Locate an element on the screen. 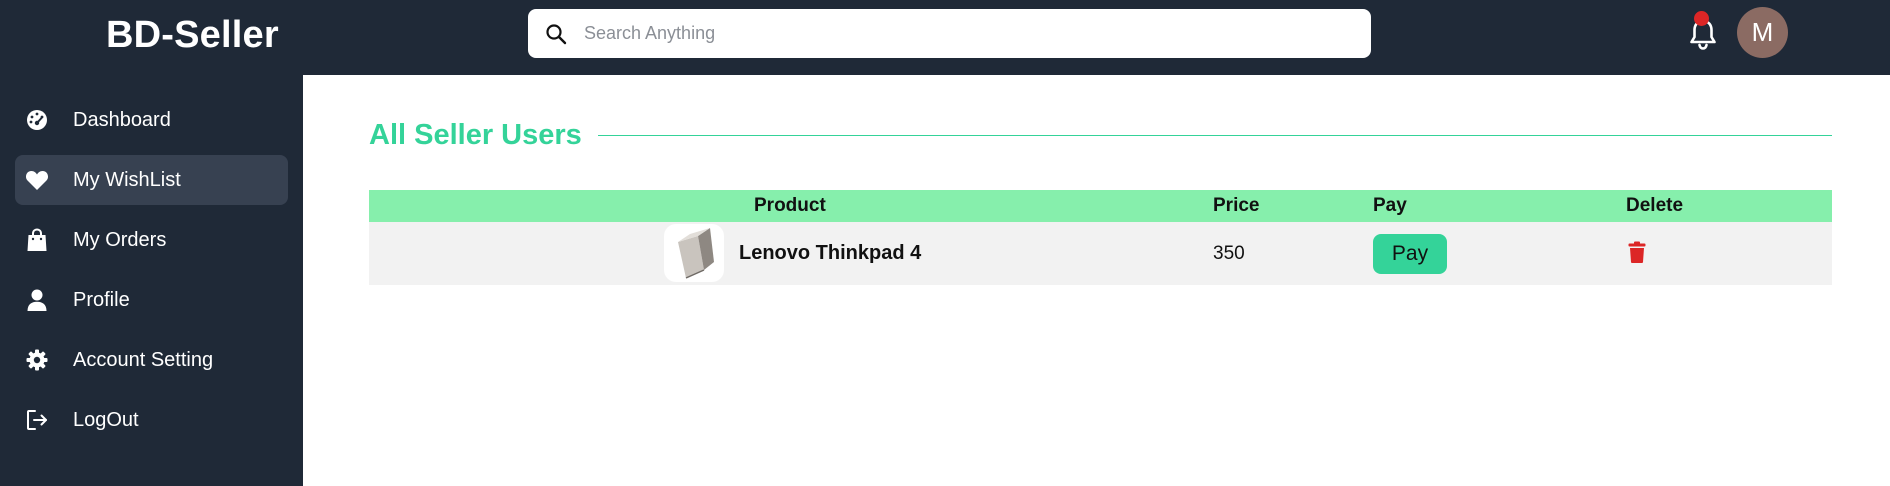 The height and width of the screenshot is (486, 1890). table-row: Lenovo Thinkpad 4 350 is located at coordinates (1100, 253).